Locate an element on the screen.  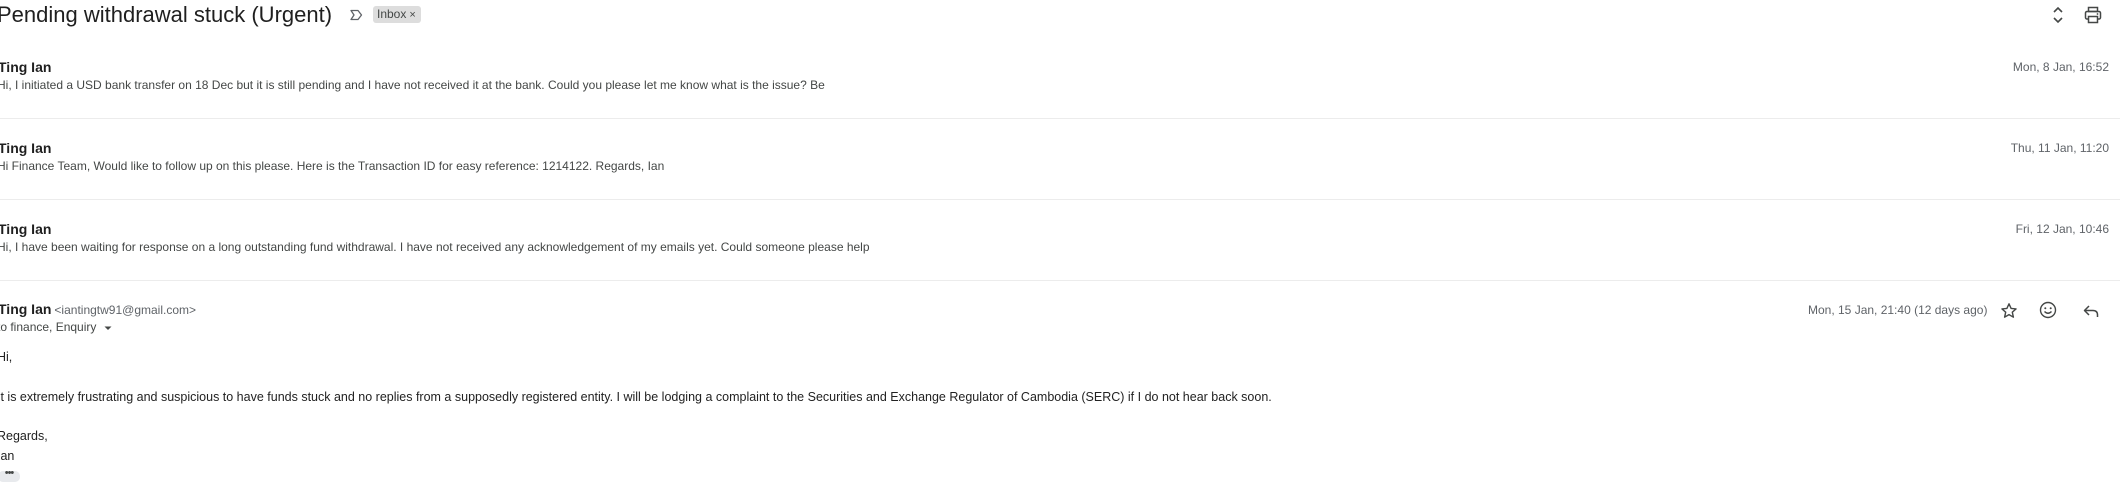
recipients-text: to finance, Enquiry is located at coordinates (48, 327).